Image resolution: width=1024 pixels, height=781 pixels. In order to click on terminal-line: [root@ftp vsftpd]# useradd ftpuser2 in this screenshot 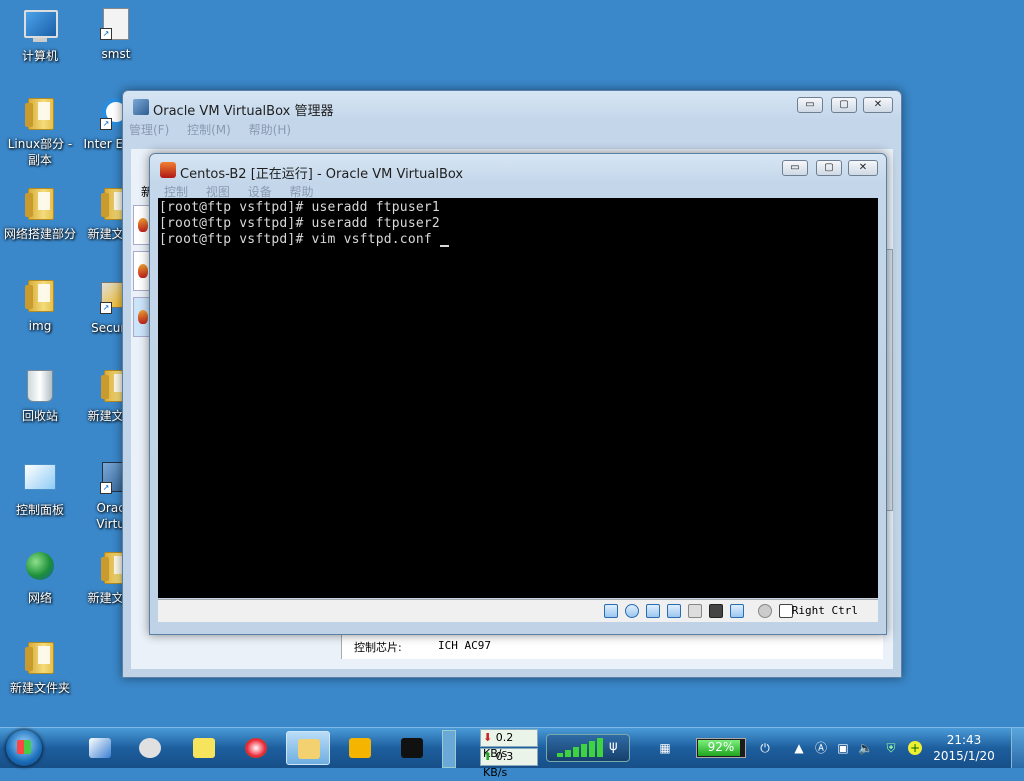, I will do `click(299, 223)`.